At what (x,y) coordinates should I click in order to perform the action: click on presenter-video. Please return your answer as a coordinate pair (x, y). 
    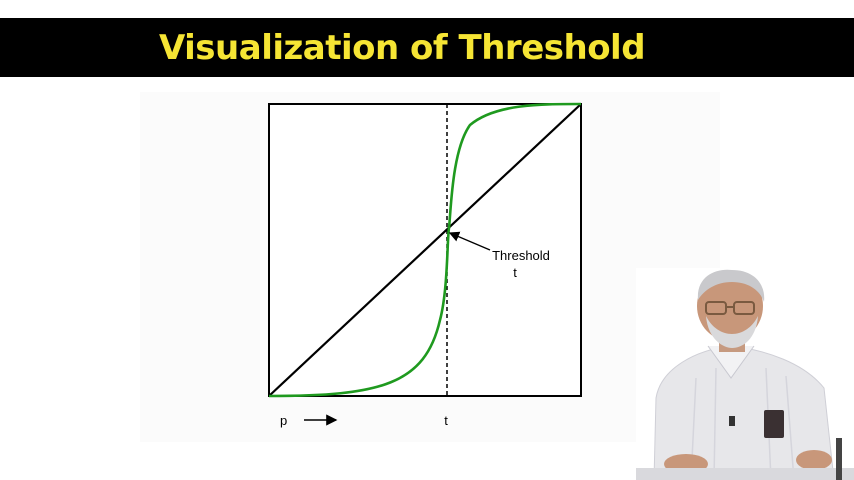
    Looking at the image, I should click on (745, 374).